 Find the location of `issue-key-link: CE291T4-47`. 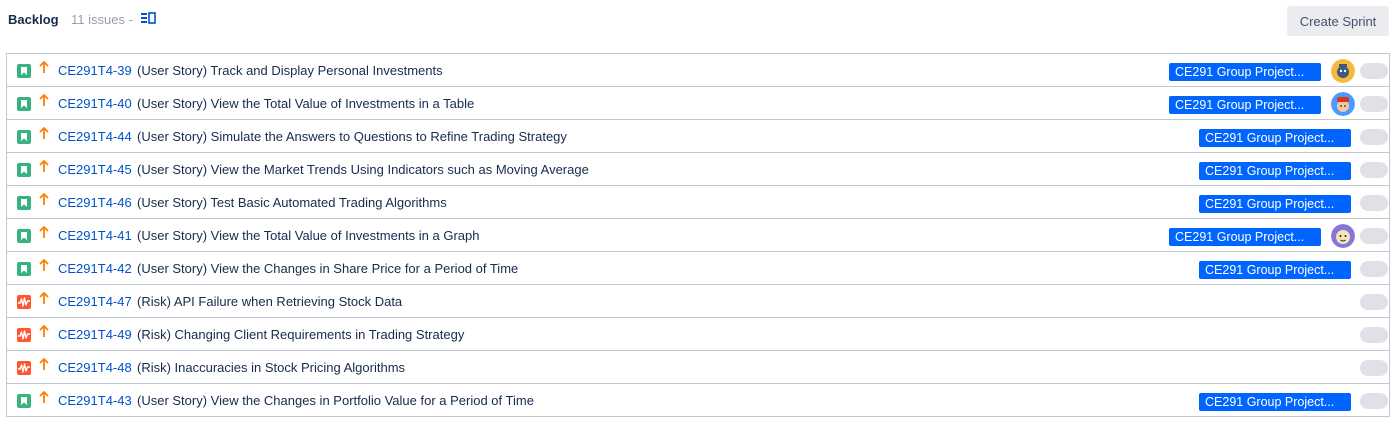

issue-key-link: CE291T4-47 is located at coordinates (95, 301).